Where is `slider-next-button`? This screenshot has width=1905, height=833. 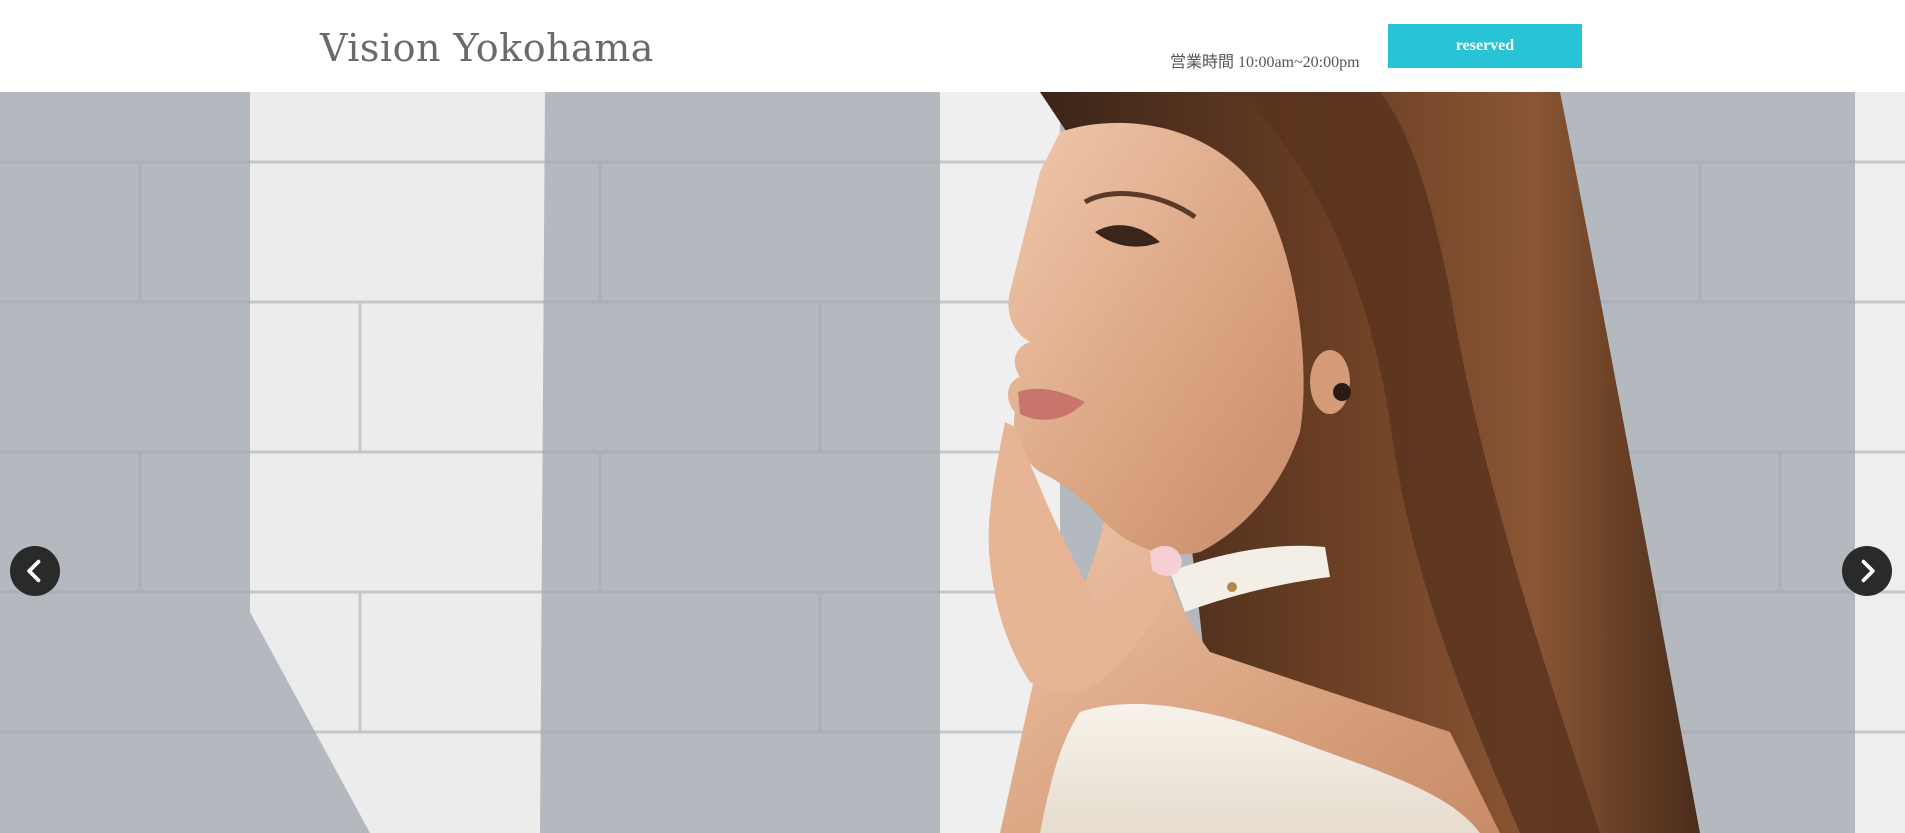 slider-next-button is located at coordinates (1867, 571).